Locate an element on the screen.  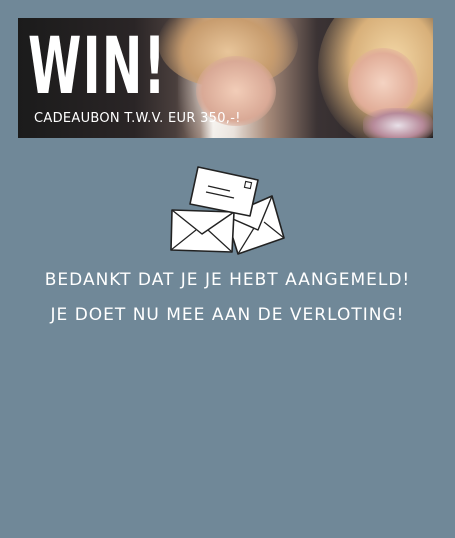
banner-headline: WIN! is located at coordinates (97, 67).